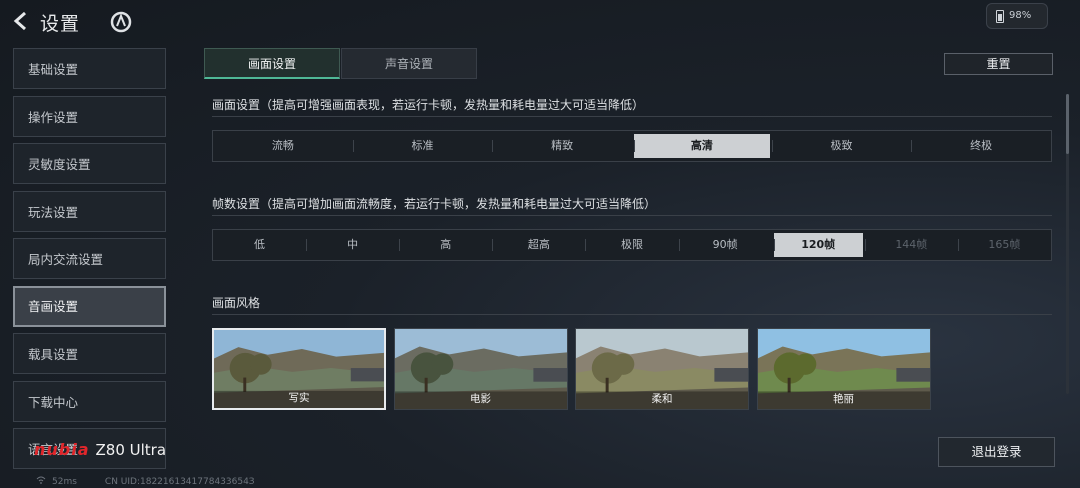 Image resolution: width=1080 pixels, height=488 pixels. I want to click on graphics-quality-selector: 流畅 标准 精致 高清 极致 终极, so click(632, 146).